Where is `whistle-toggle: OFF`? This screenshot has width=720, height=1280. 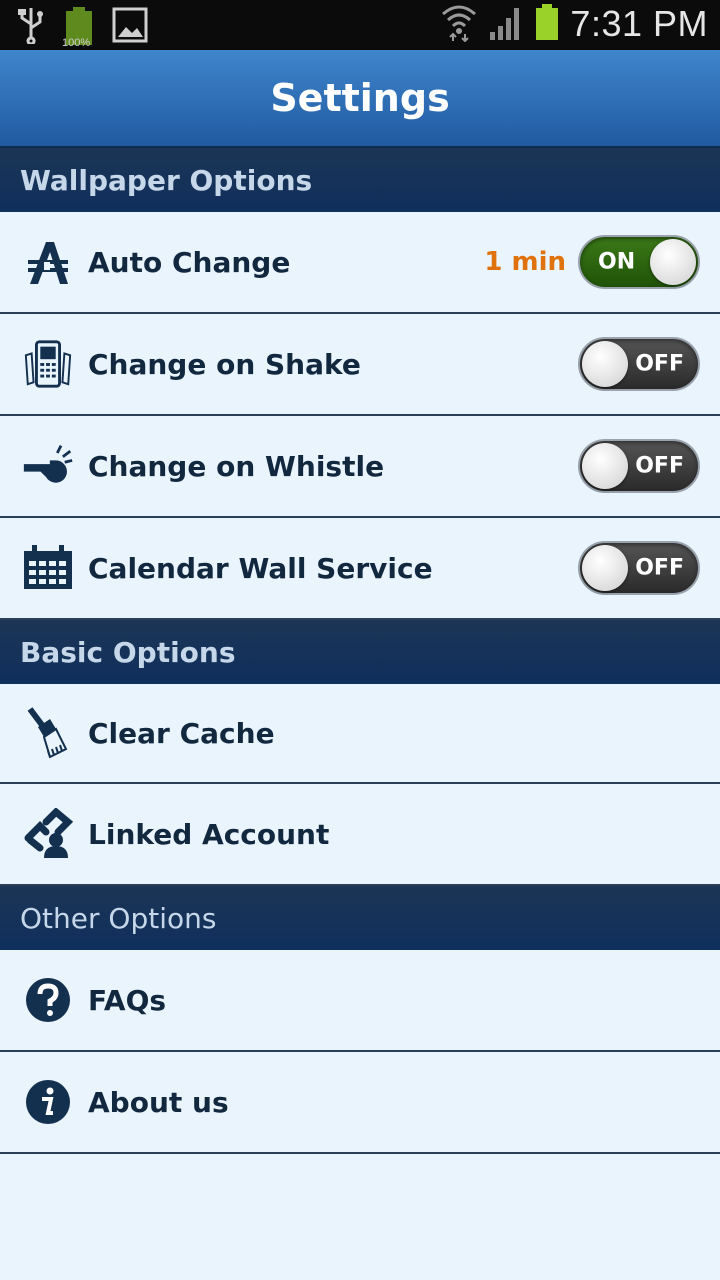 whistle-toggle: OFF is located at coordinates (639, 466).